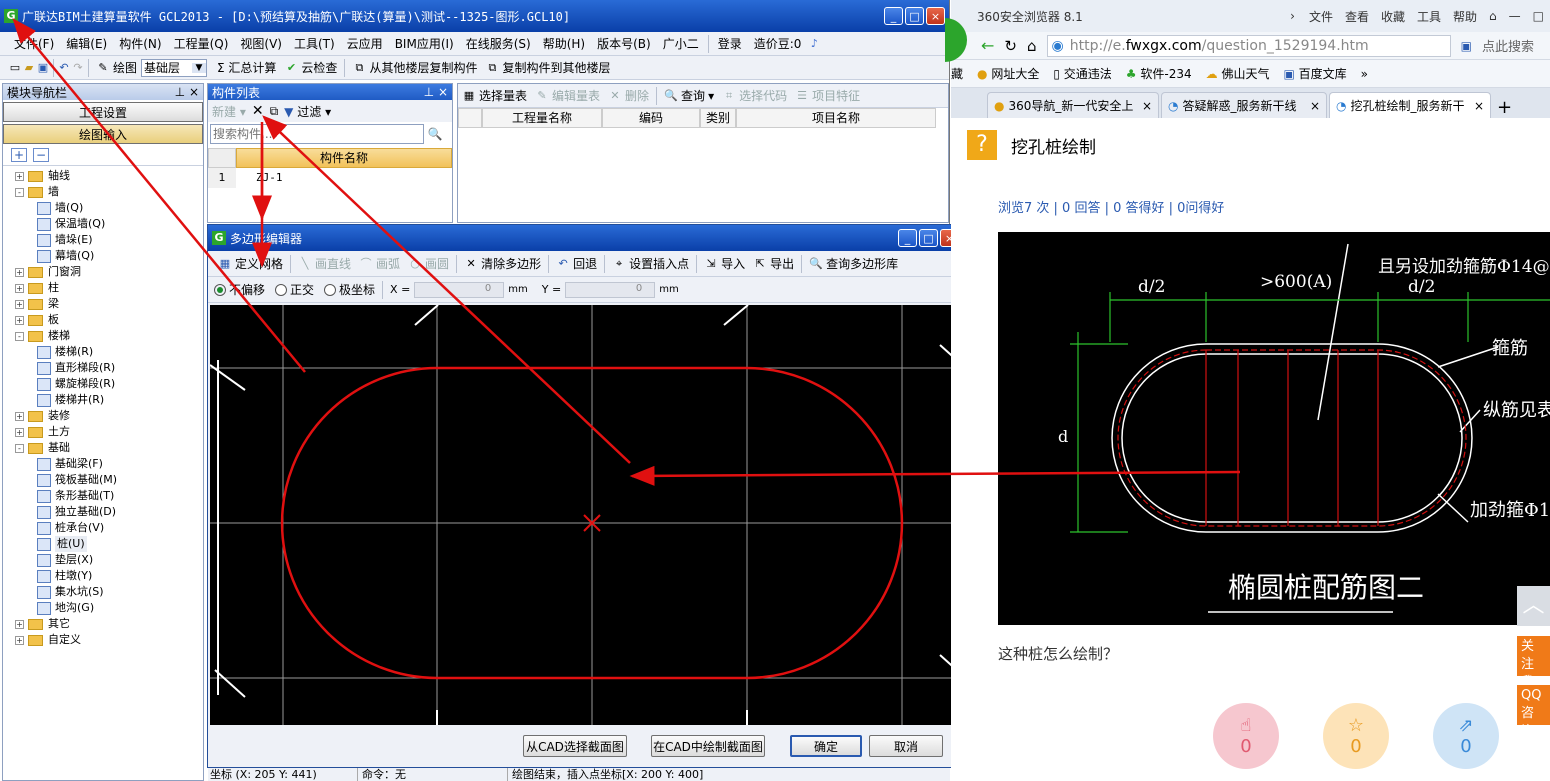 This screenshot has height=781, width=1550. I want to click on tree-item: 保温墙(Q), so click(109, 224).